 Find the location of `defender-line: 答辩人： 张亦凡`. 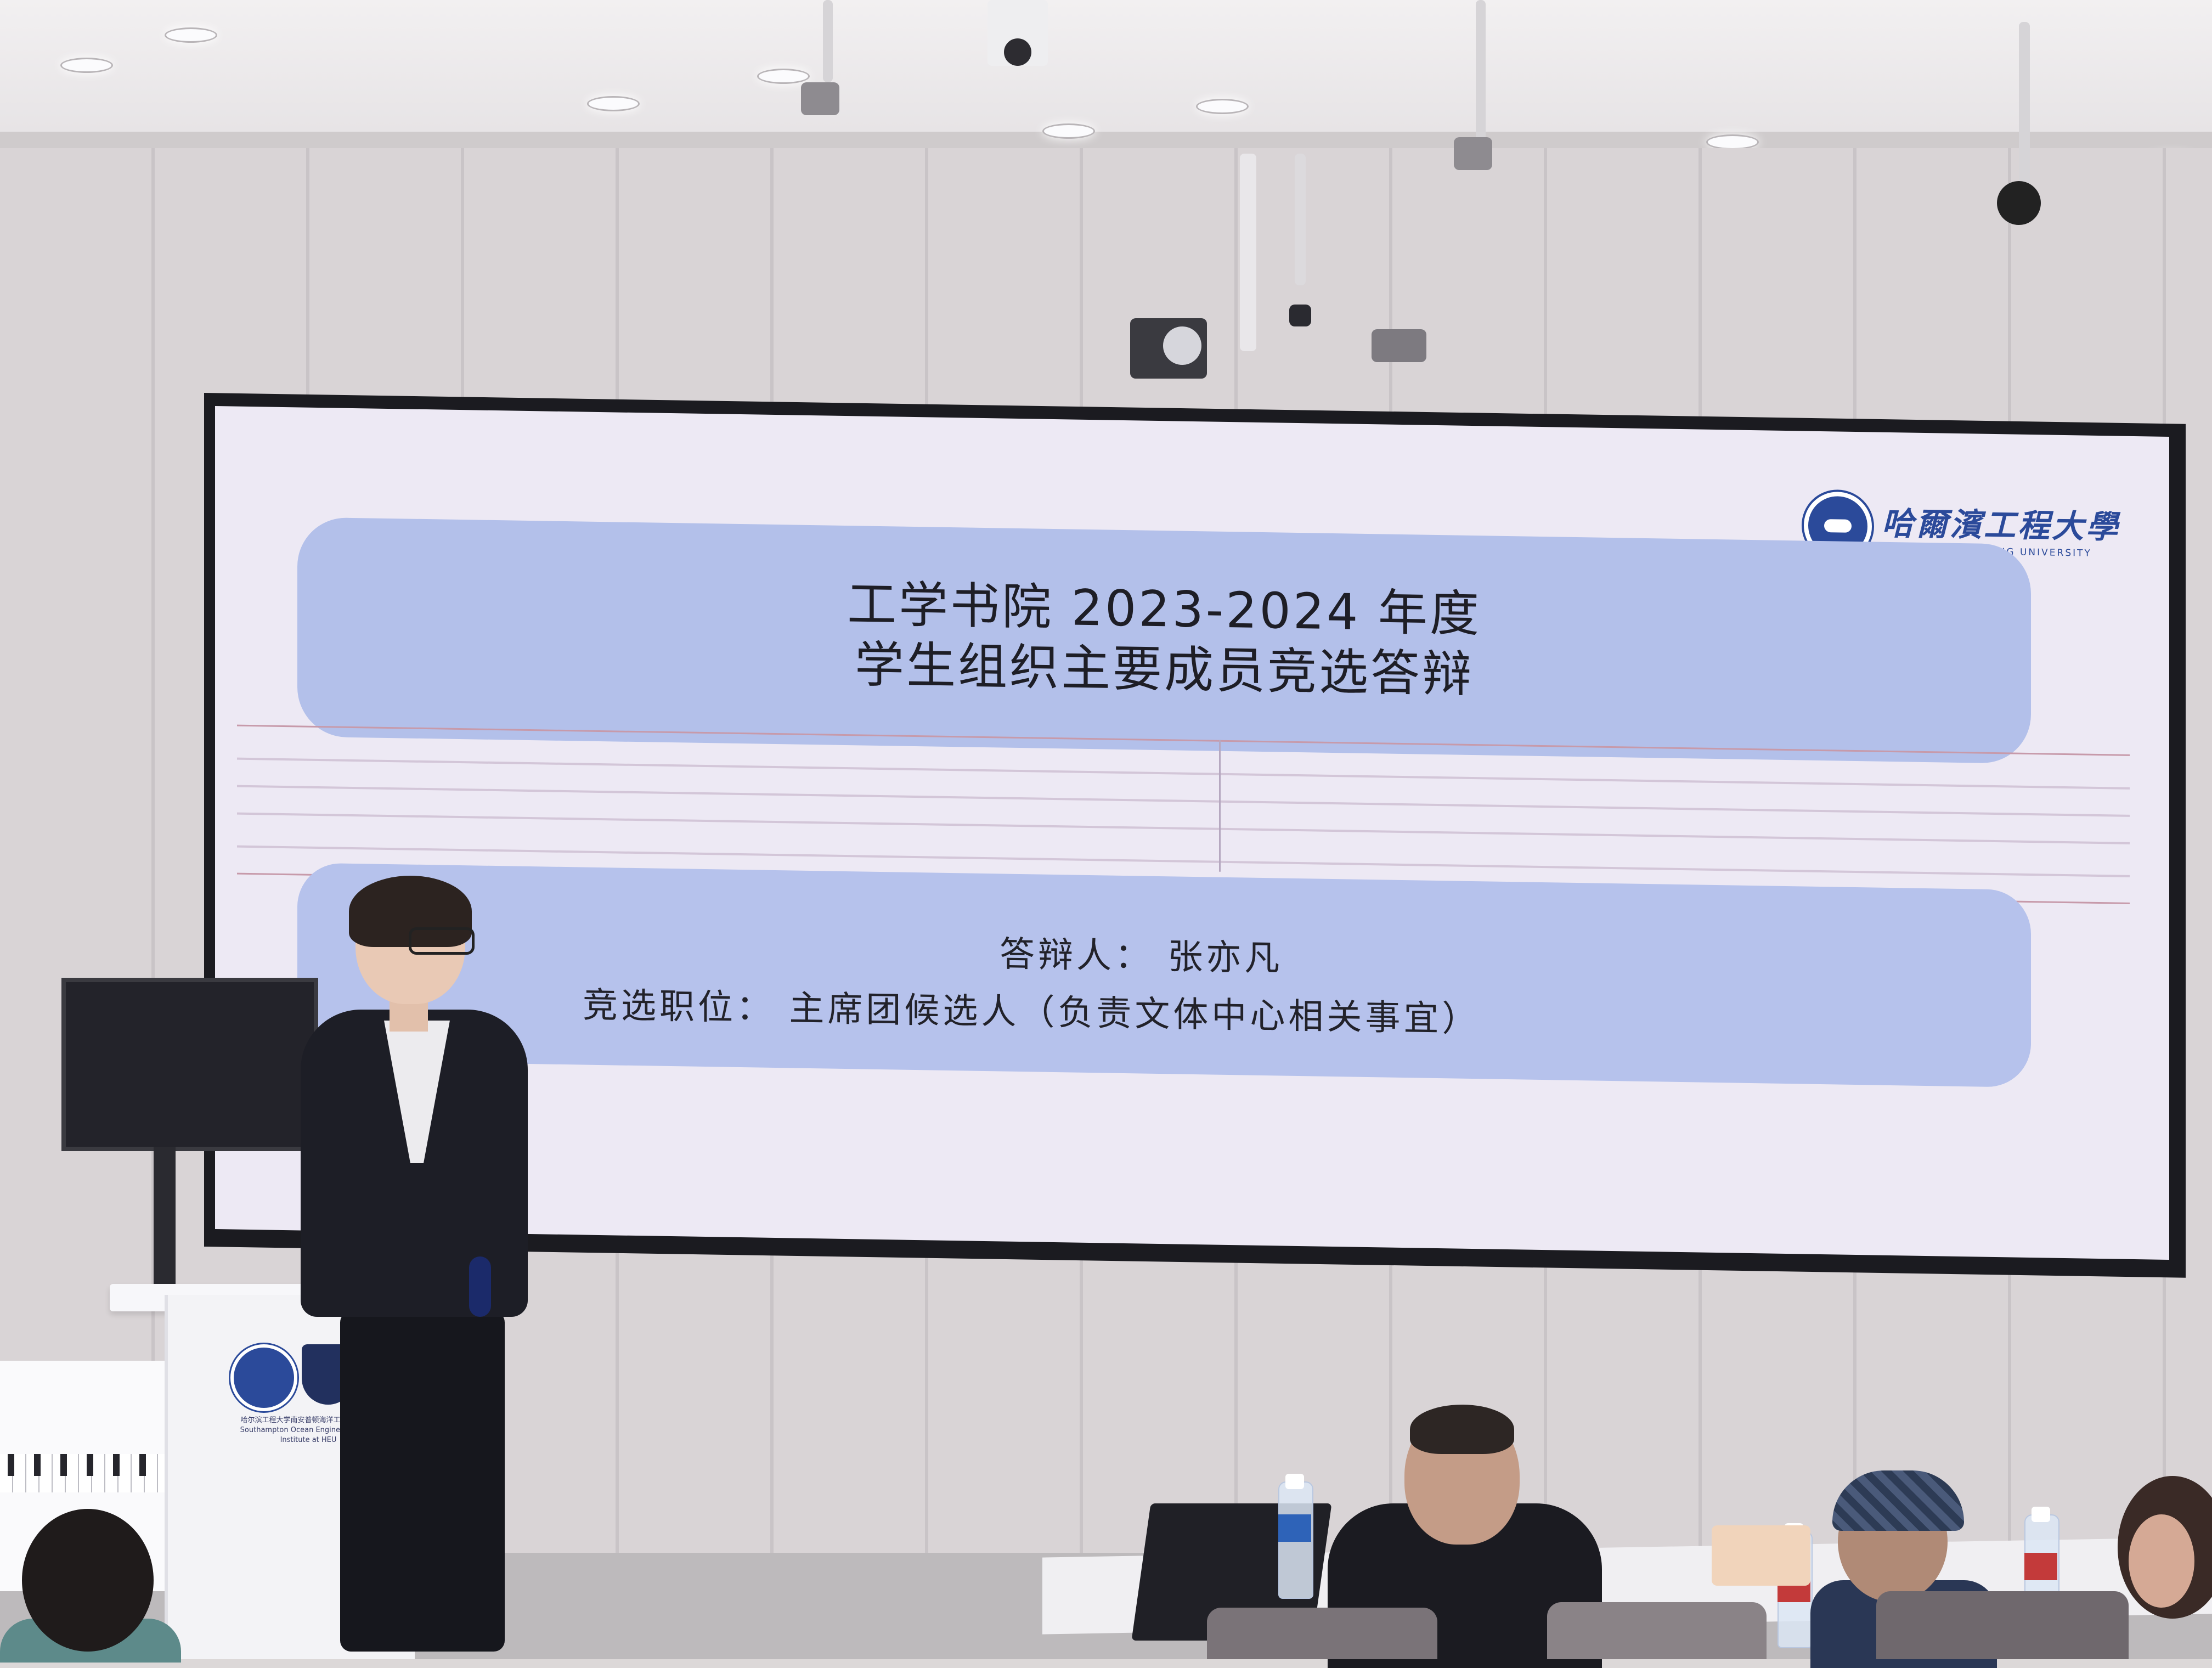

defender-line: 答辩人： 张亦凡 is located at coordinates (1142, 956).